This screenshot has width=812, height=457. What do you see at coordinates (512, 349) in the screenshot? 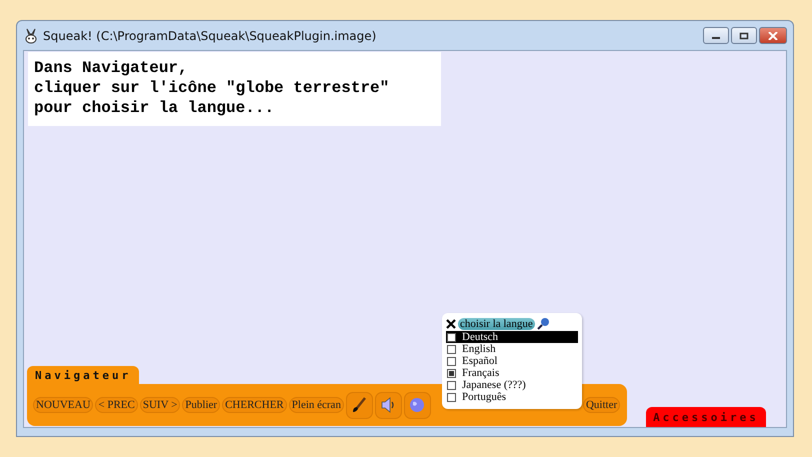
I see `language-menu-item: English` at bounding box center [512, 349].